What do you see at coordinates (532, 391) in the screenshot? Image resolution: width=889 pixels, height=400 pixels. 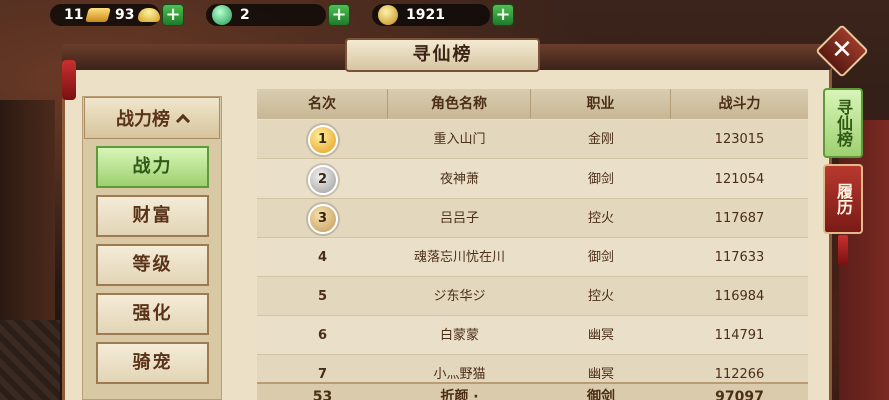 I see `my-rank-row: 53 折颜 · 御剑 97097` at bounding box center [532, 391].